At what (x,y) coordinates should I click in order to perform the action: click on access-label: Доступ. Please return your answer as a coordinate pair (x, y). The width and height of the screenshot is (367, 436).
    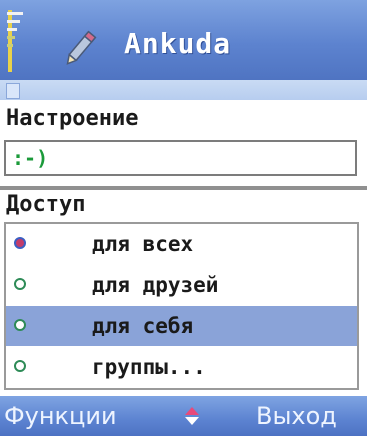
    Looking at the image, I should click on (46, 204).